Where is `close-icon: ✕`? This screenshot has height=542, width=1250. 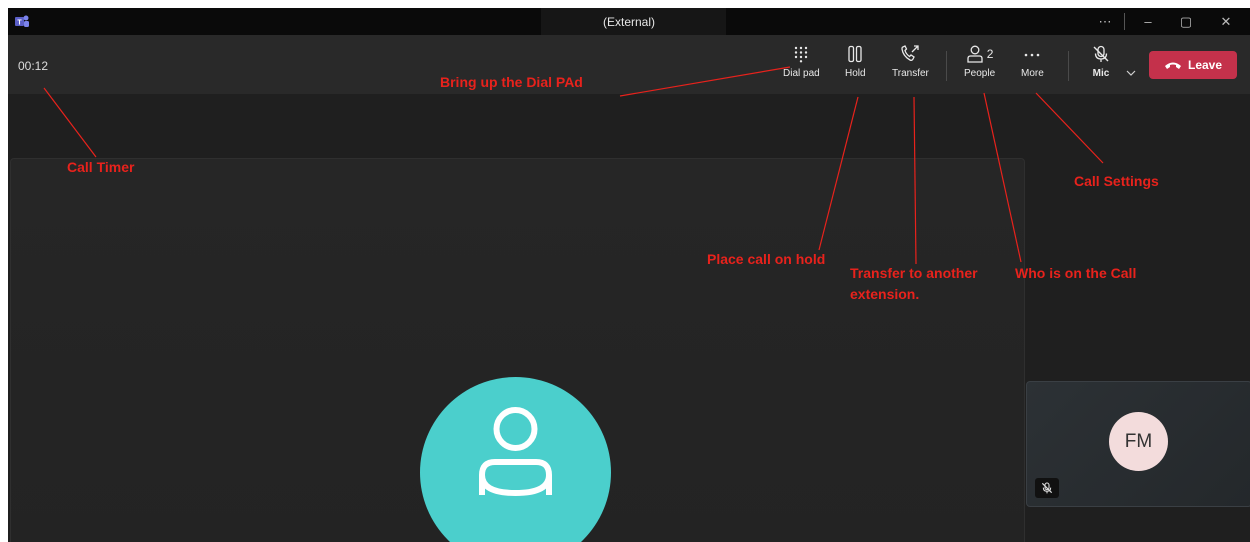 close-icon: ✕ is located at coordinates (1226, 21).